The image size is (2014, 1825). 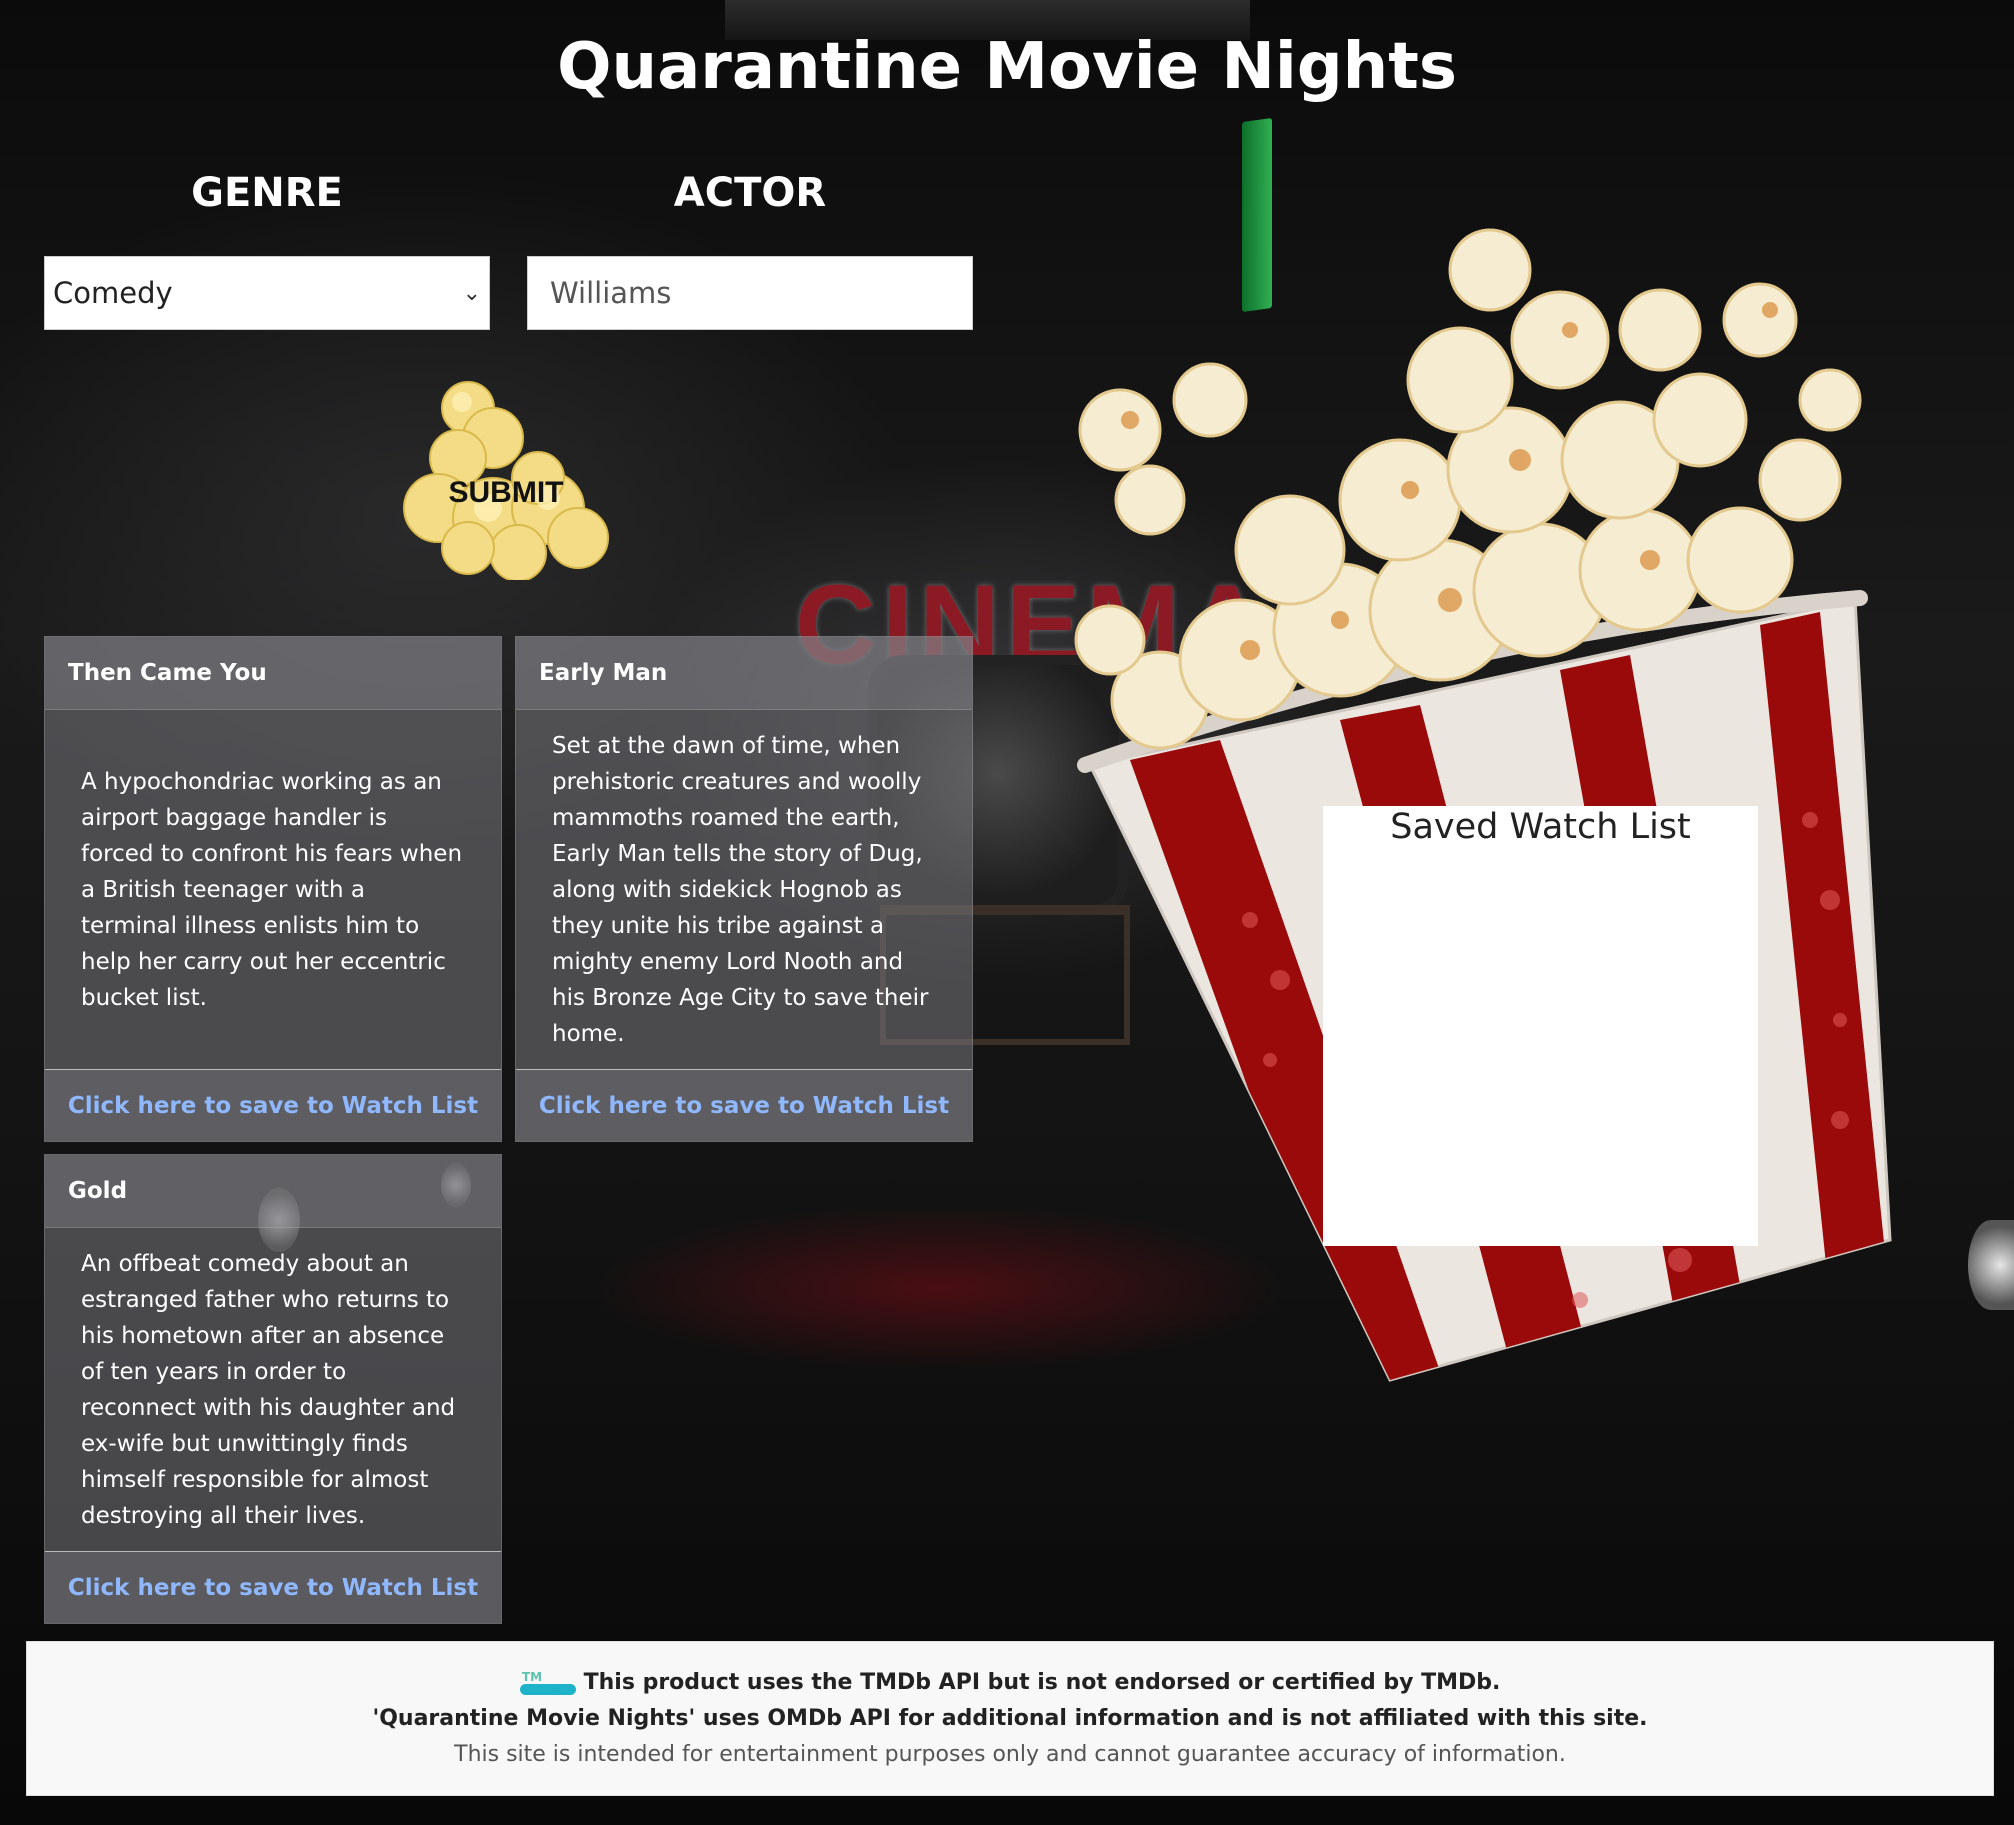 I want to click on tmdb-logo-icon: TM DB, so click(x=547, y=1683).